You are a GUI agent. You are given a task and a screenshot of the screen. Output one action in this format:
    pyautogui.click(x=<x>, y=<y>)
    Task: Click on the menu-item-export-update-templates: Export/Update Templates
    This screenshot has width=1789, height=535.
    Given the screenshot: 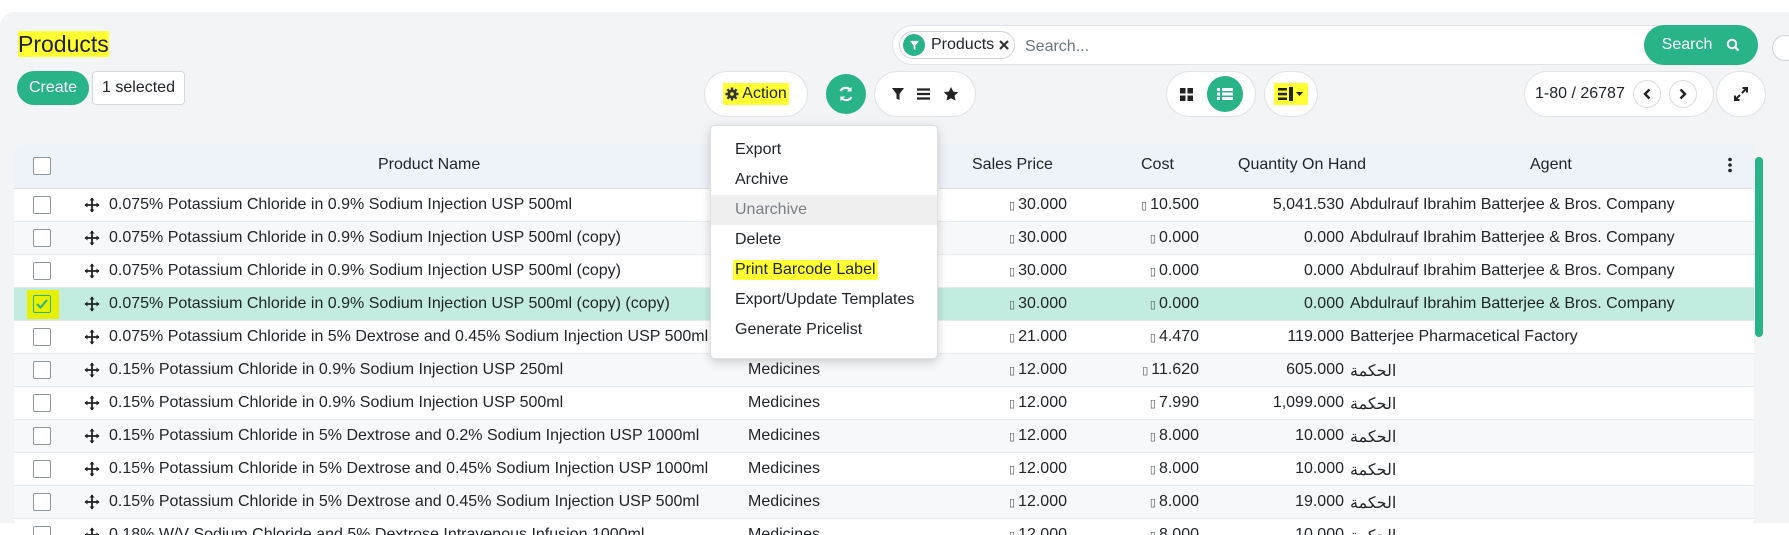 What is the action you would take?
    pyautogui.click(x=824, y=300)
    